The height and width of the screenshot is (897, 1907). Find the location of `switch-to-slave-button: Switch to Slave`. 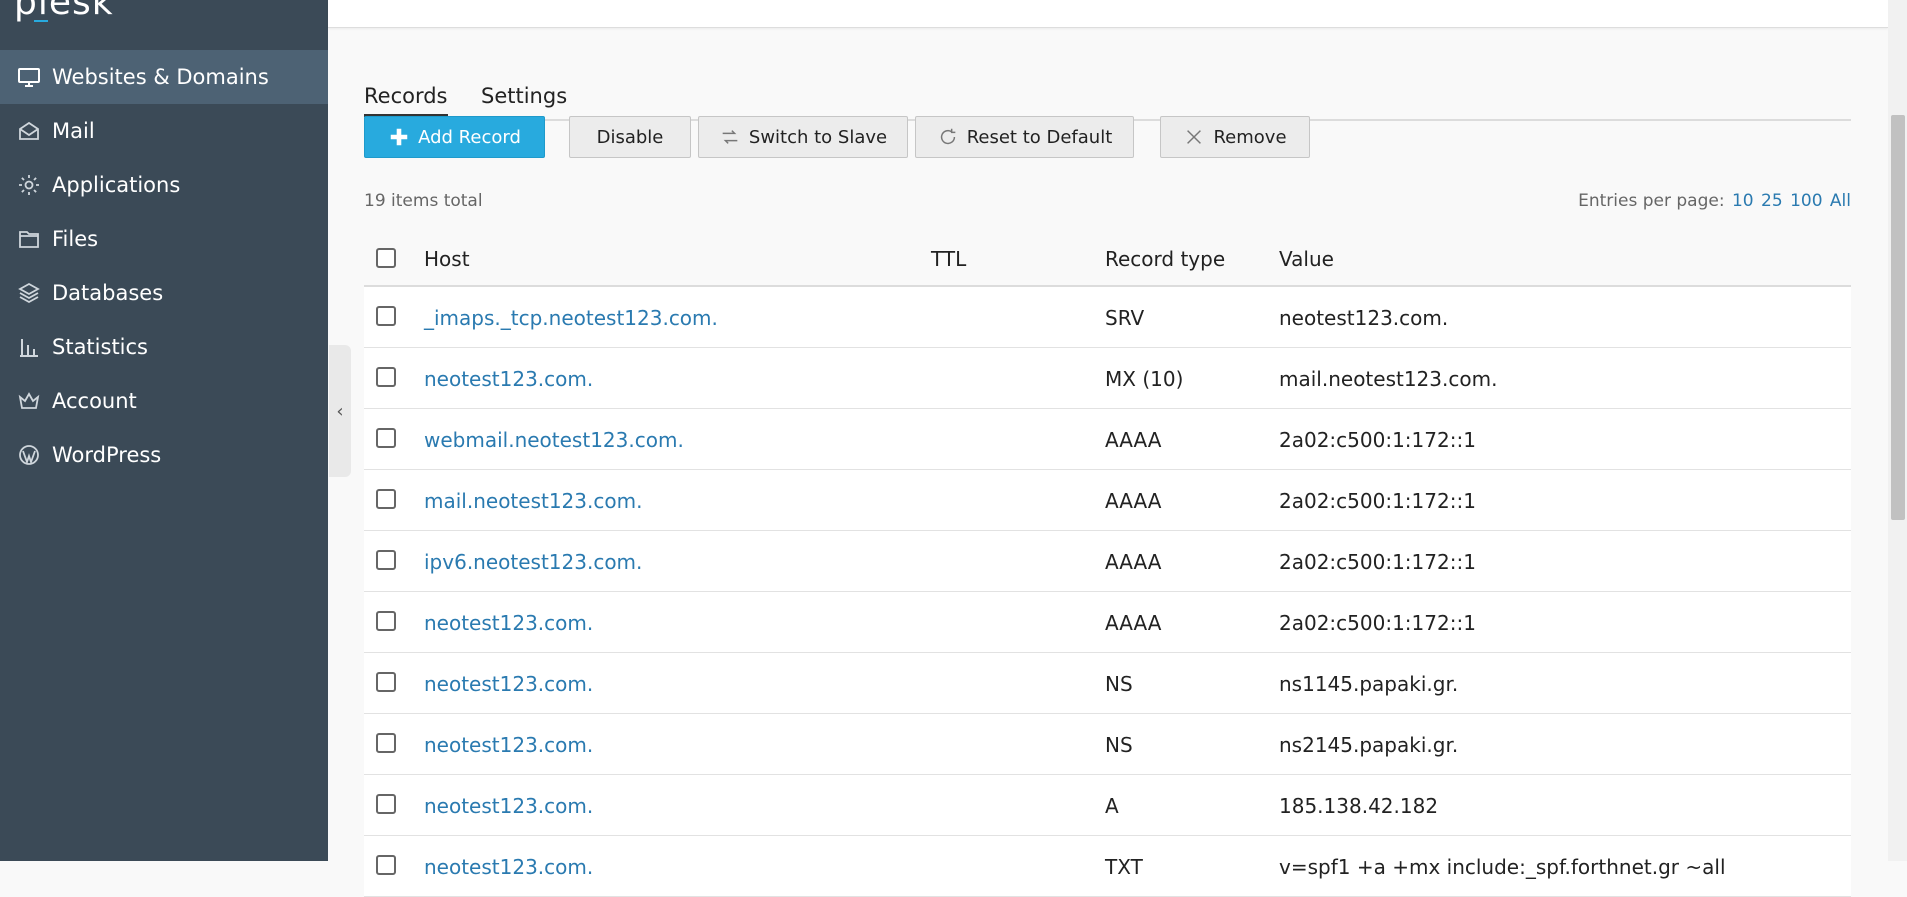

switch-to-slave-button: Switch to Slave is located at coordinates (803, 137).